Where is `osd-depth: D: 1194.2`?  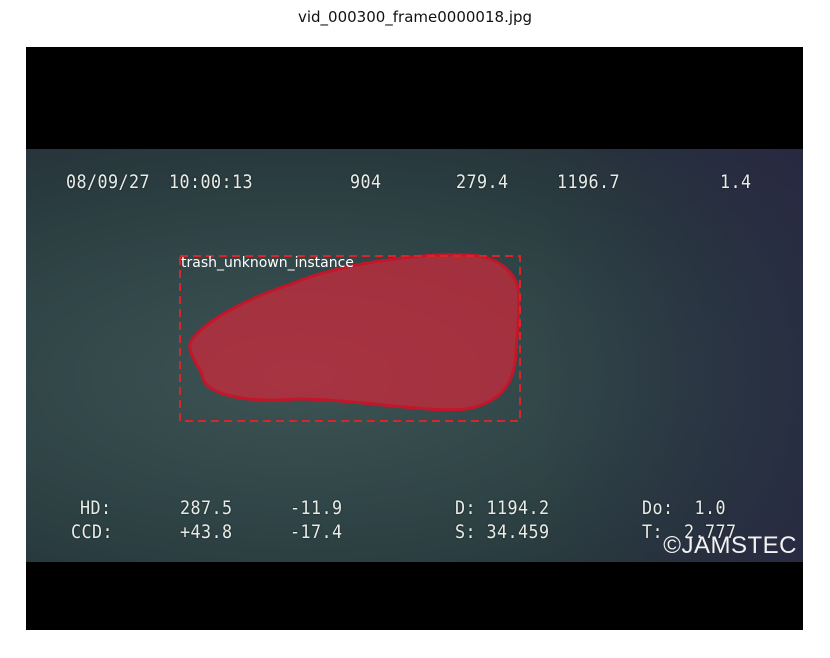
osd-depth: D: 1194.2 is located at coordinates (502, 508).